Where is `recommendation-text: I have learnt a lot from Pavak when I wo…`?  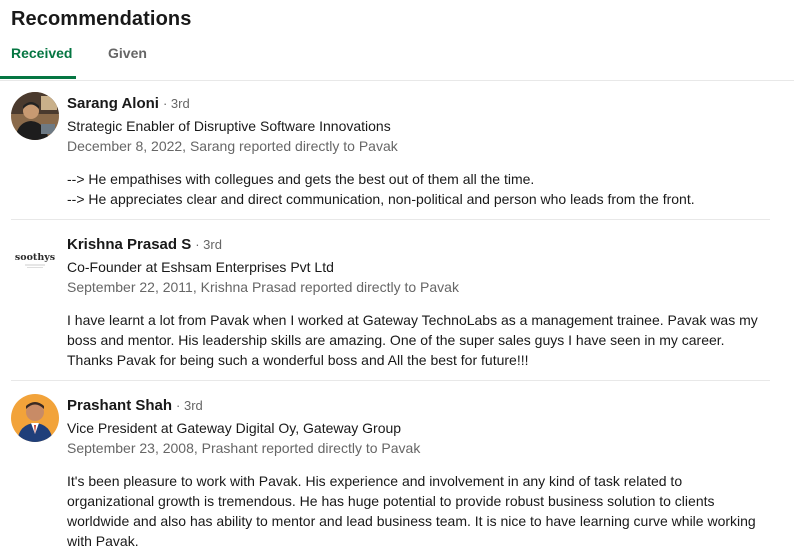 recommendation-text: I have learnt a lot from Pavak when I wo… is located at coordinates (412, 340).